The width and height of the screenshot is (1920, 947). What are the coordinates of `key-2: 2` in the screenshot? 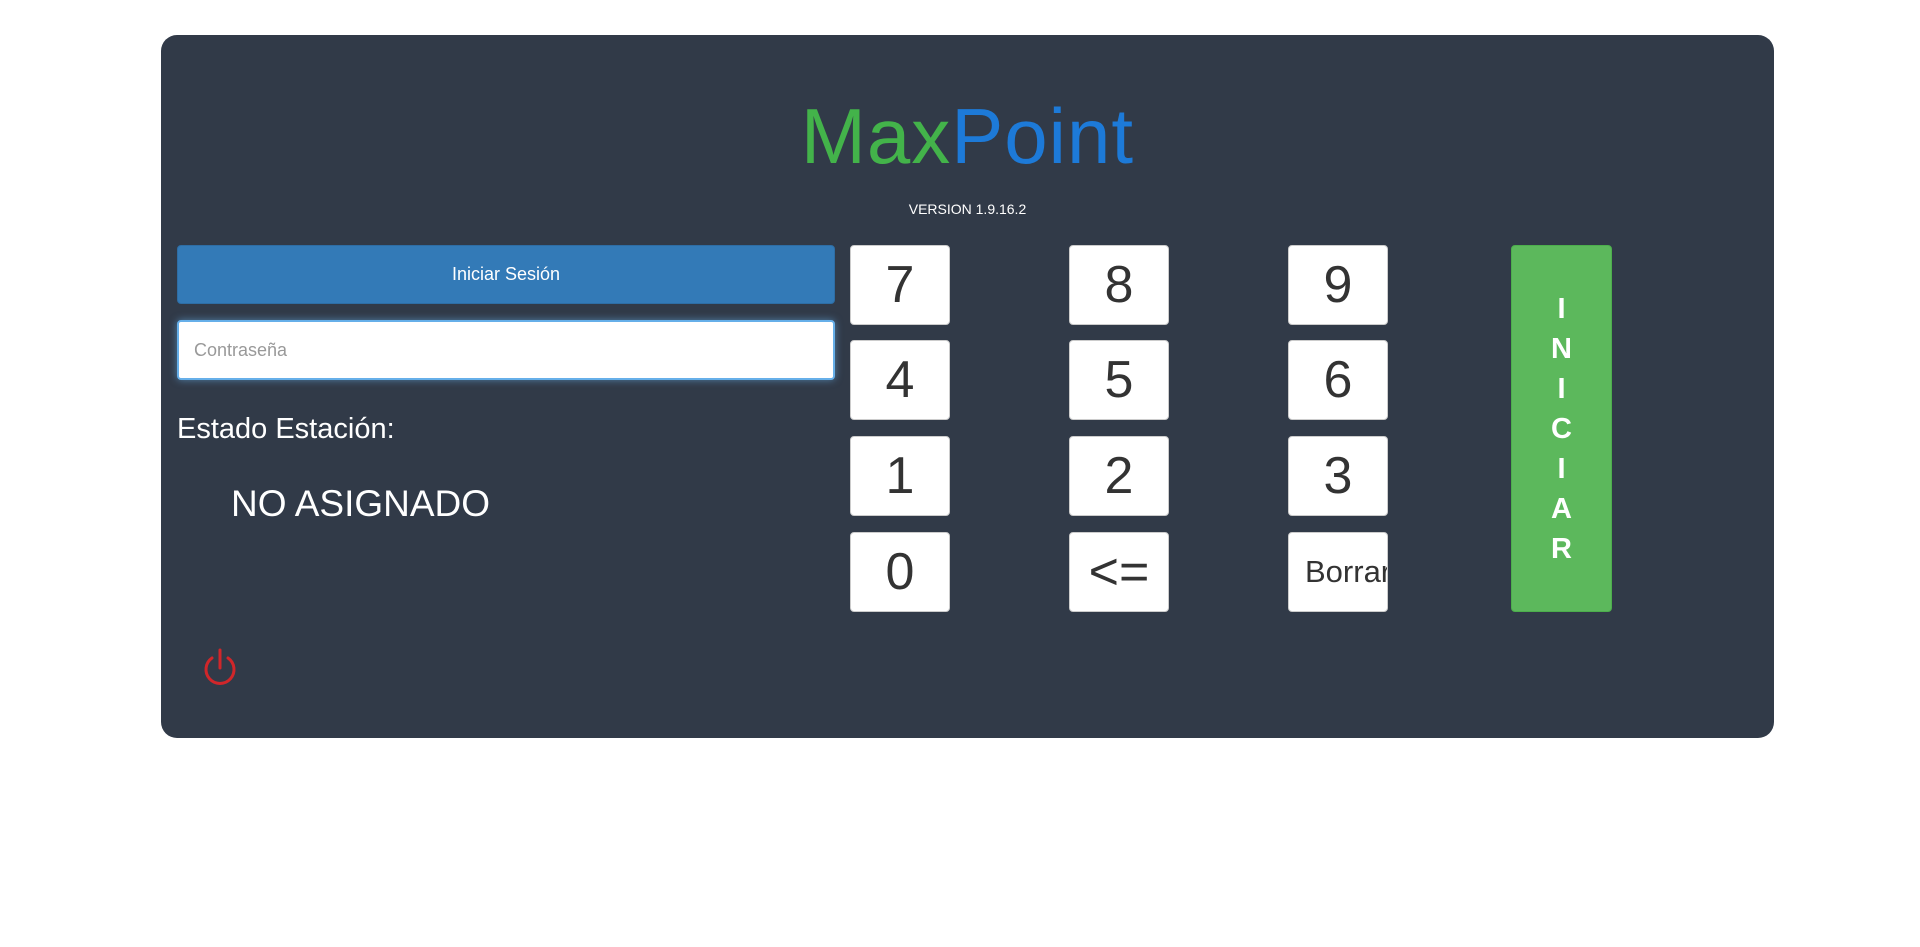 It's located at (1119, 476).